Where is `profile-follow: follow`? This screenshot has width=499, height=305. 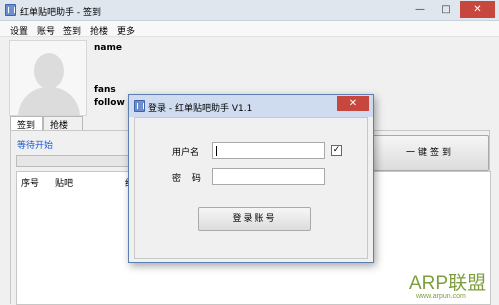
profile-follow: follow is located at coordinates (109, 103).